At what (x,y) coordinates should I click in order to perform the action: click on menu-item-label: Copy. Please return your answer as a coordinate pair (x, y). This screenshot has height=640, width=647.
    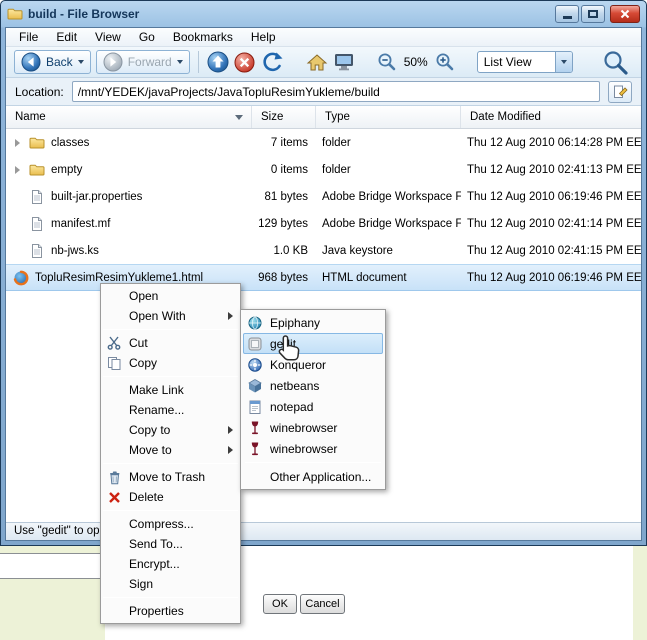
    Looking at the image, I should click on (143, 363).